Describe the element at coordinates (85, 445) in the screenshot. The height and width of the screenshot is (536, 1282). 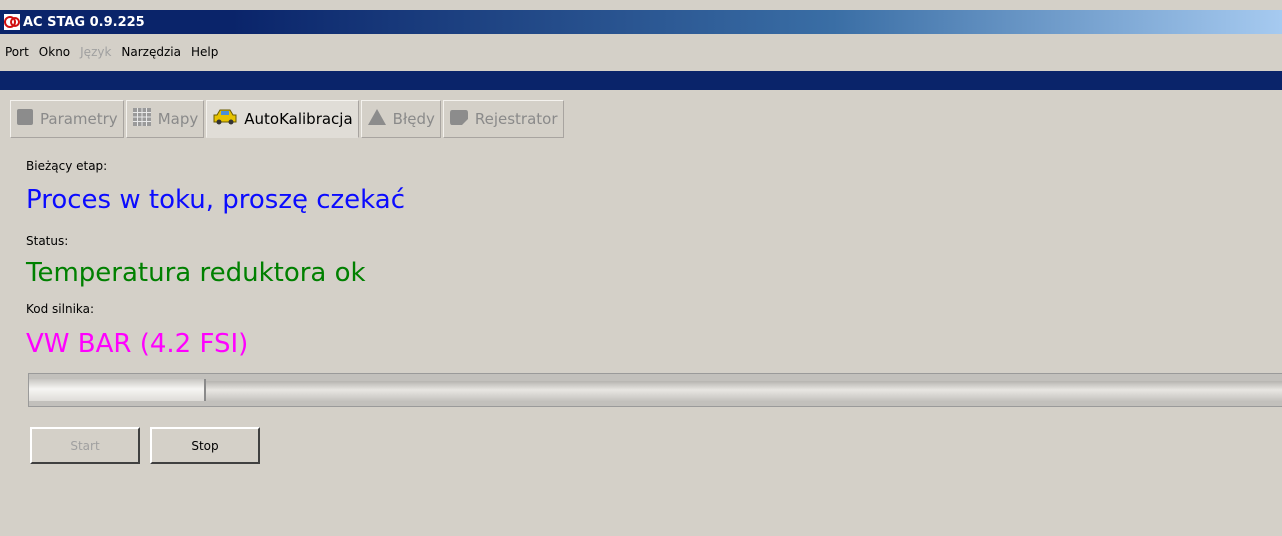
I see `start-button: Start` at that location.